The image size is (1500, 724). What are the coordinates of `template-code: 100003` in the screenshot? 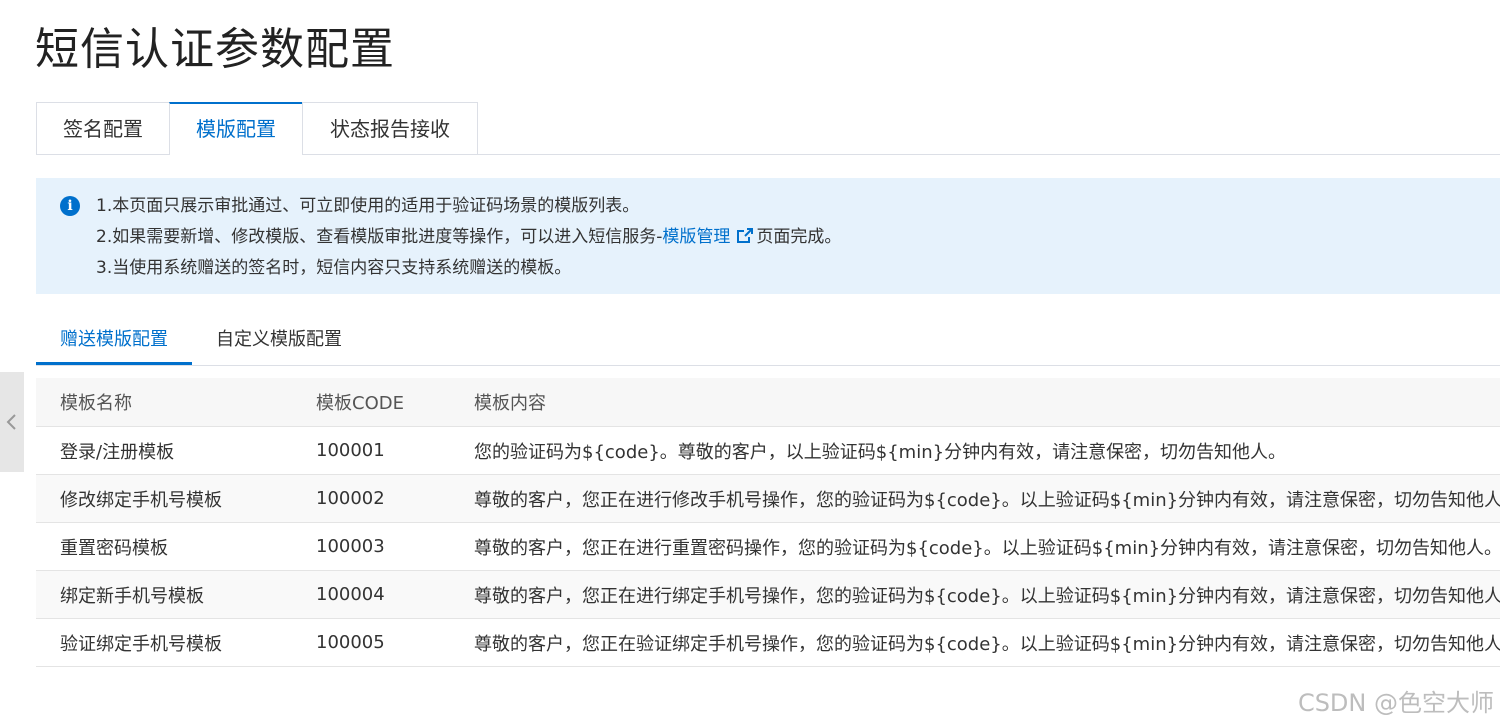 It's located at (395, 546).